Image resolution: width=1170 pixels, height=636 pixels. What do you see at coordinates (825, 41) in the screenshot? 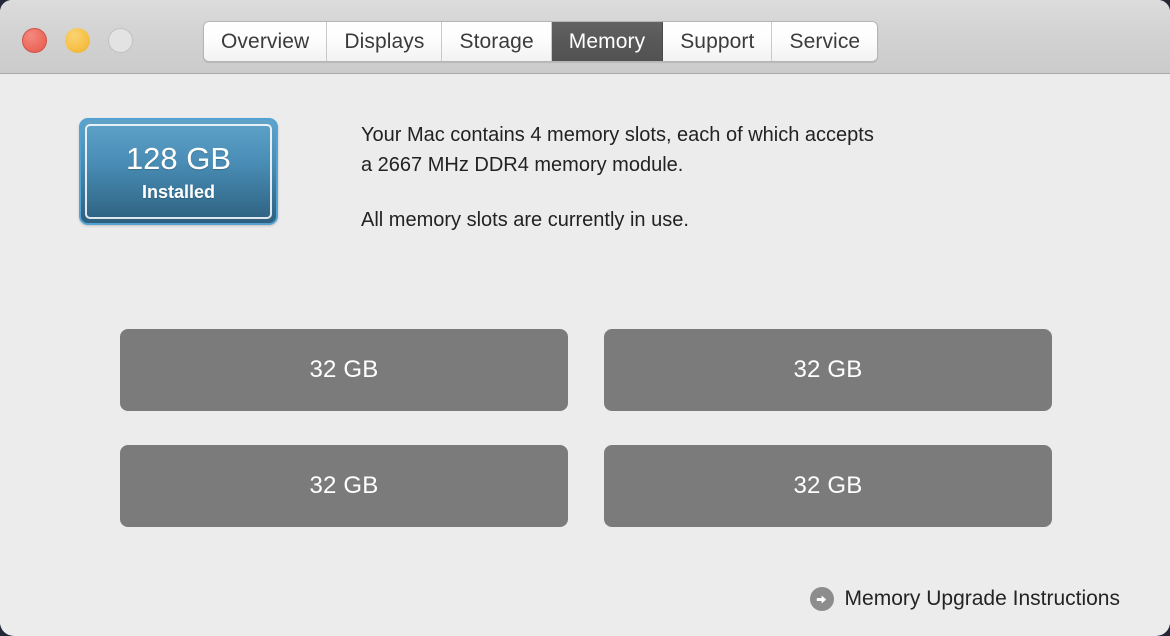
I see `tab-service: Service` at bounding box center [825, 41].